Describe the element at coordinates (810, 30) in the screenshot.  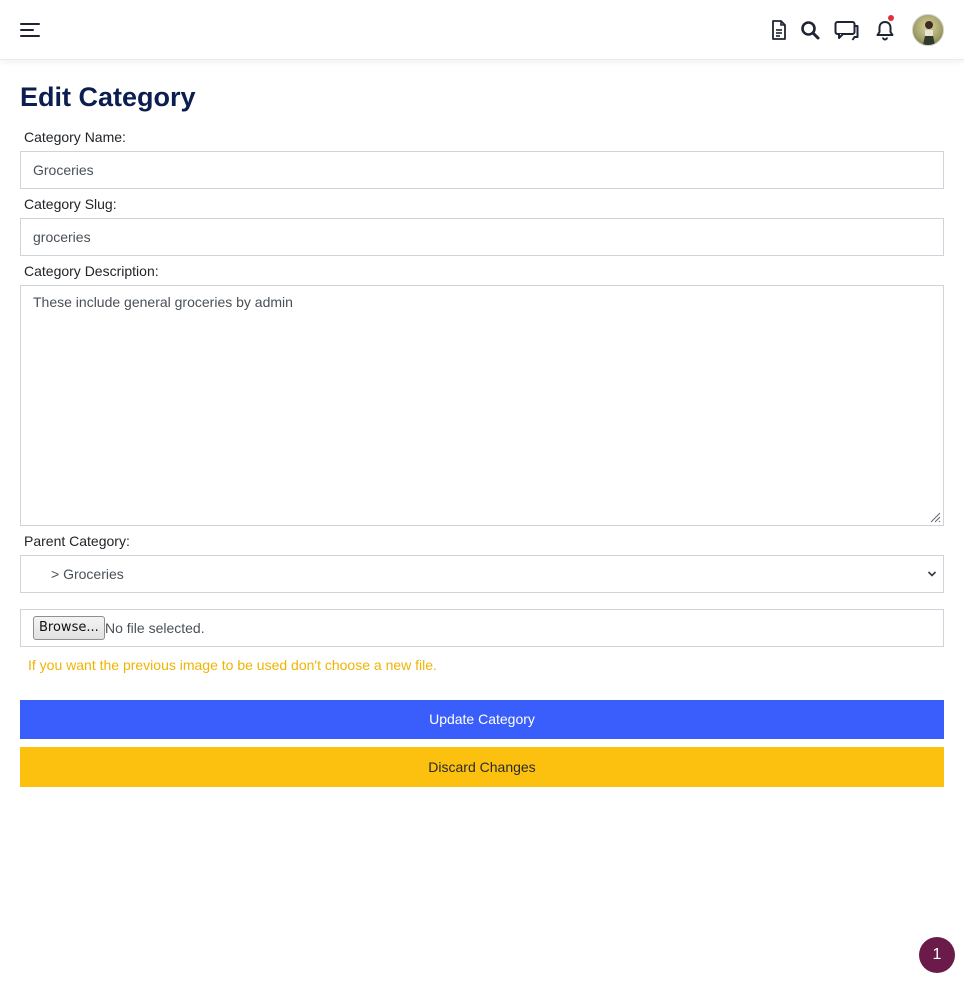
I see `search-icon` at that location.